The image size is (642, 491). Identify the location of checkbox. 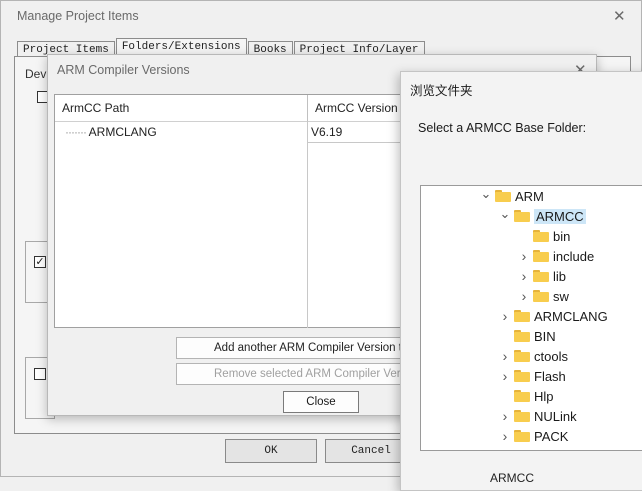
(40, 374).